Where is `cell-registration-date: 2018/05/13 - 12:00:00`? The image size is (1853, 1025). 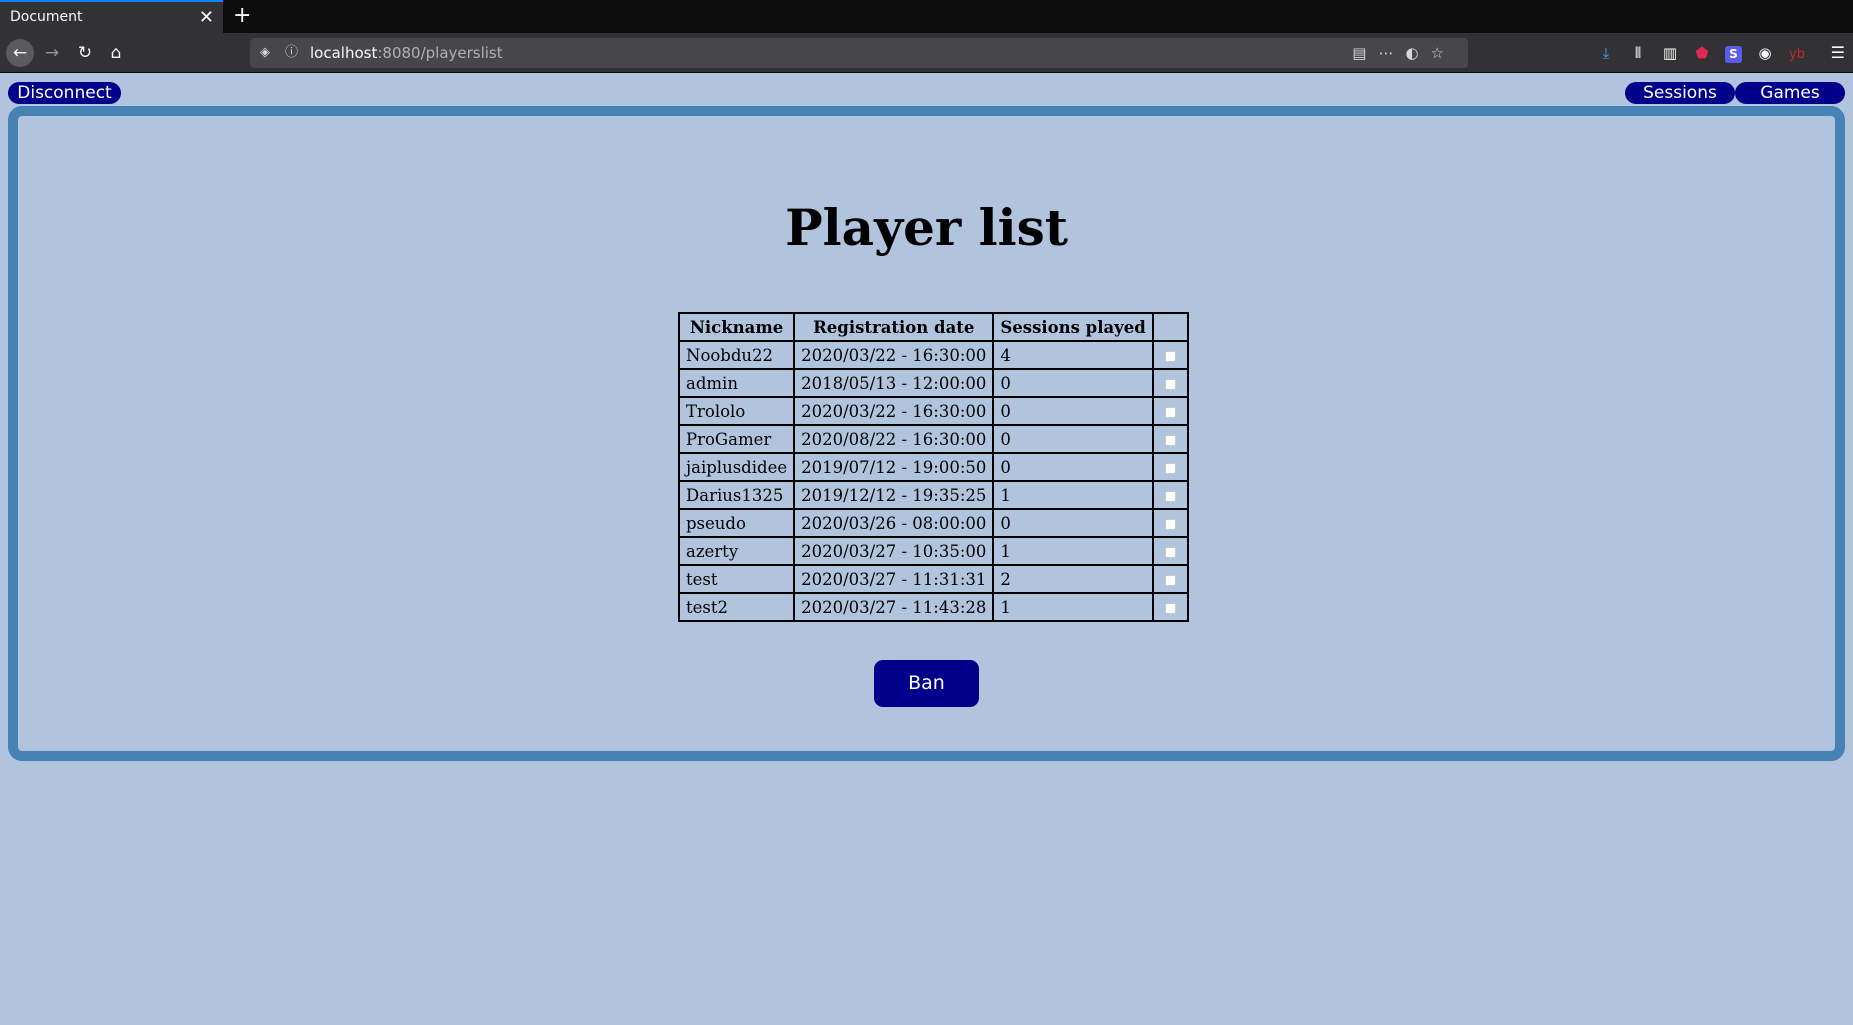
cell-registration-date: 2018/05/13 - 12:00:00 is located at coordinates (894, 383).